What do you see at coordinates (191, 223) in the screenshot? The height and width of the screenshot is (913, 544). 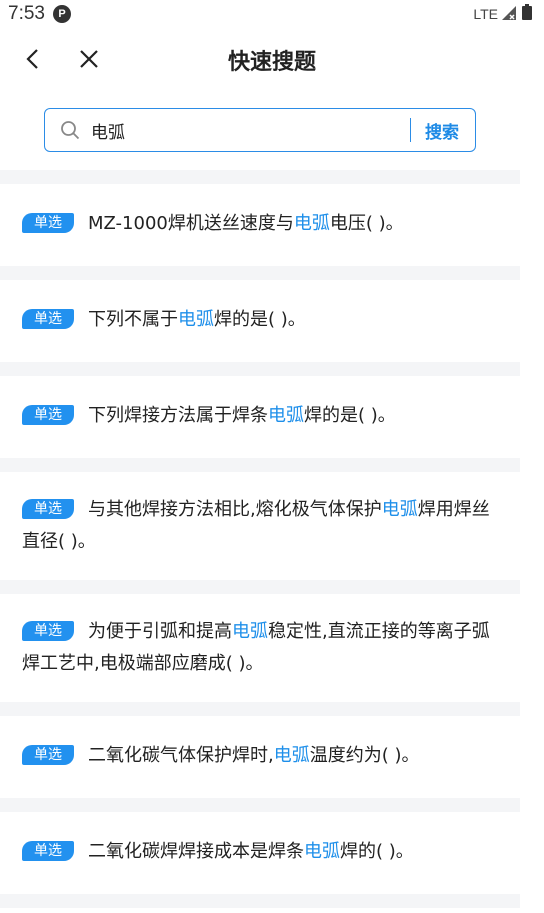 I see `question-text-before: MZ-1000焊机送丝速度与` at bounding box center [191, 223].